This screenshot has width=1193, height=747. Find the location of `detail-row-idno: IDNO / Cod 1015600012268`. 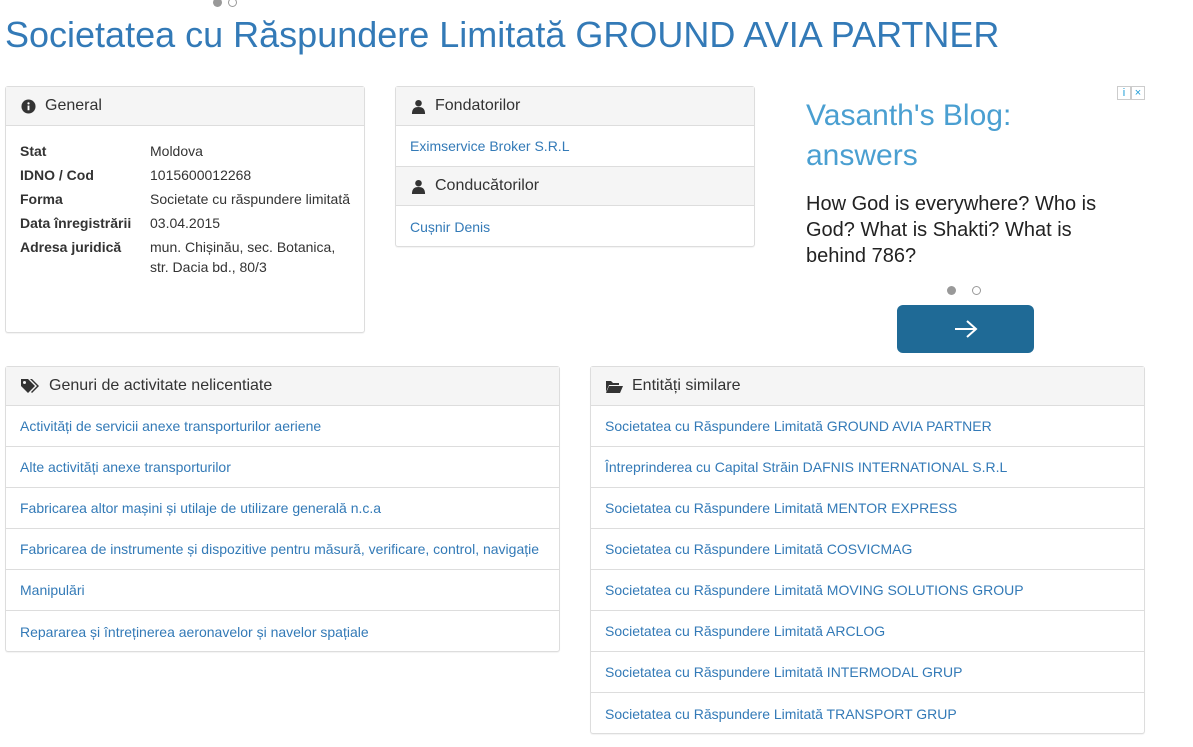

detail-row-idno: IDNO / Cod 1015600012268 is located at coordinates (185, 175).